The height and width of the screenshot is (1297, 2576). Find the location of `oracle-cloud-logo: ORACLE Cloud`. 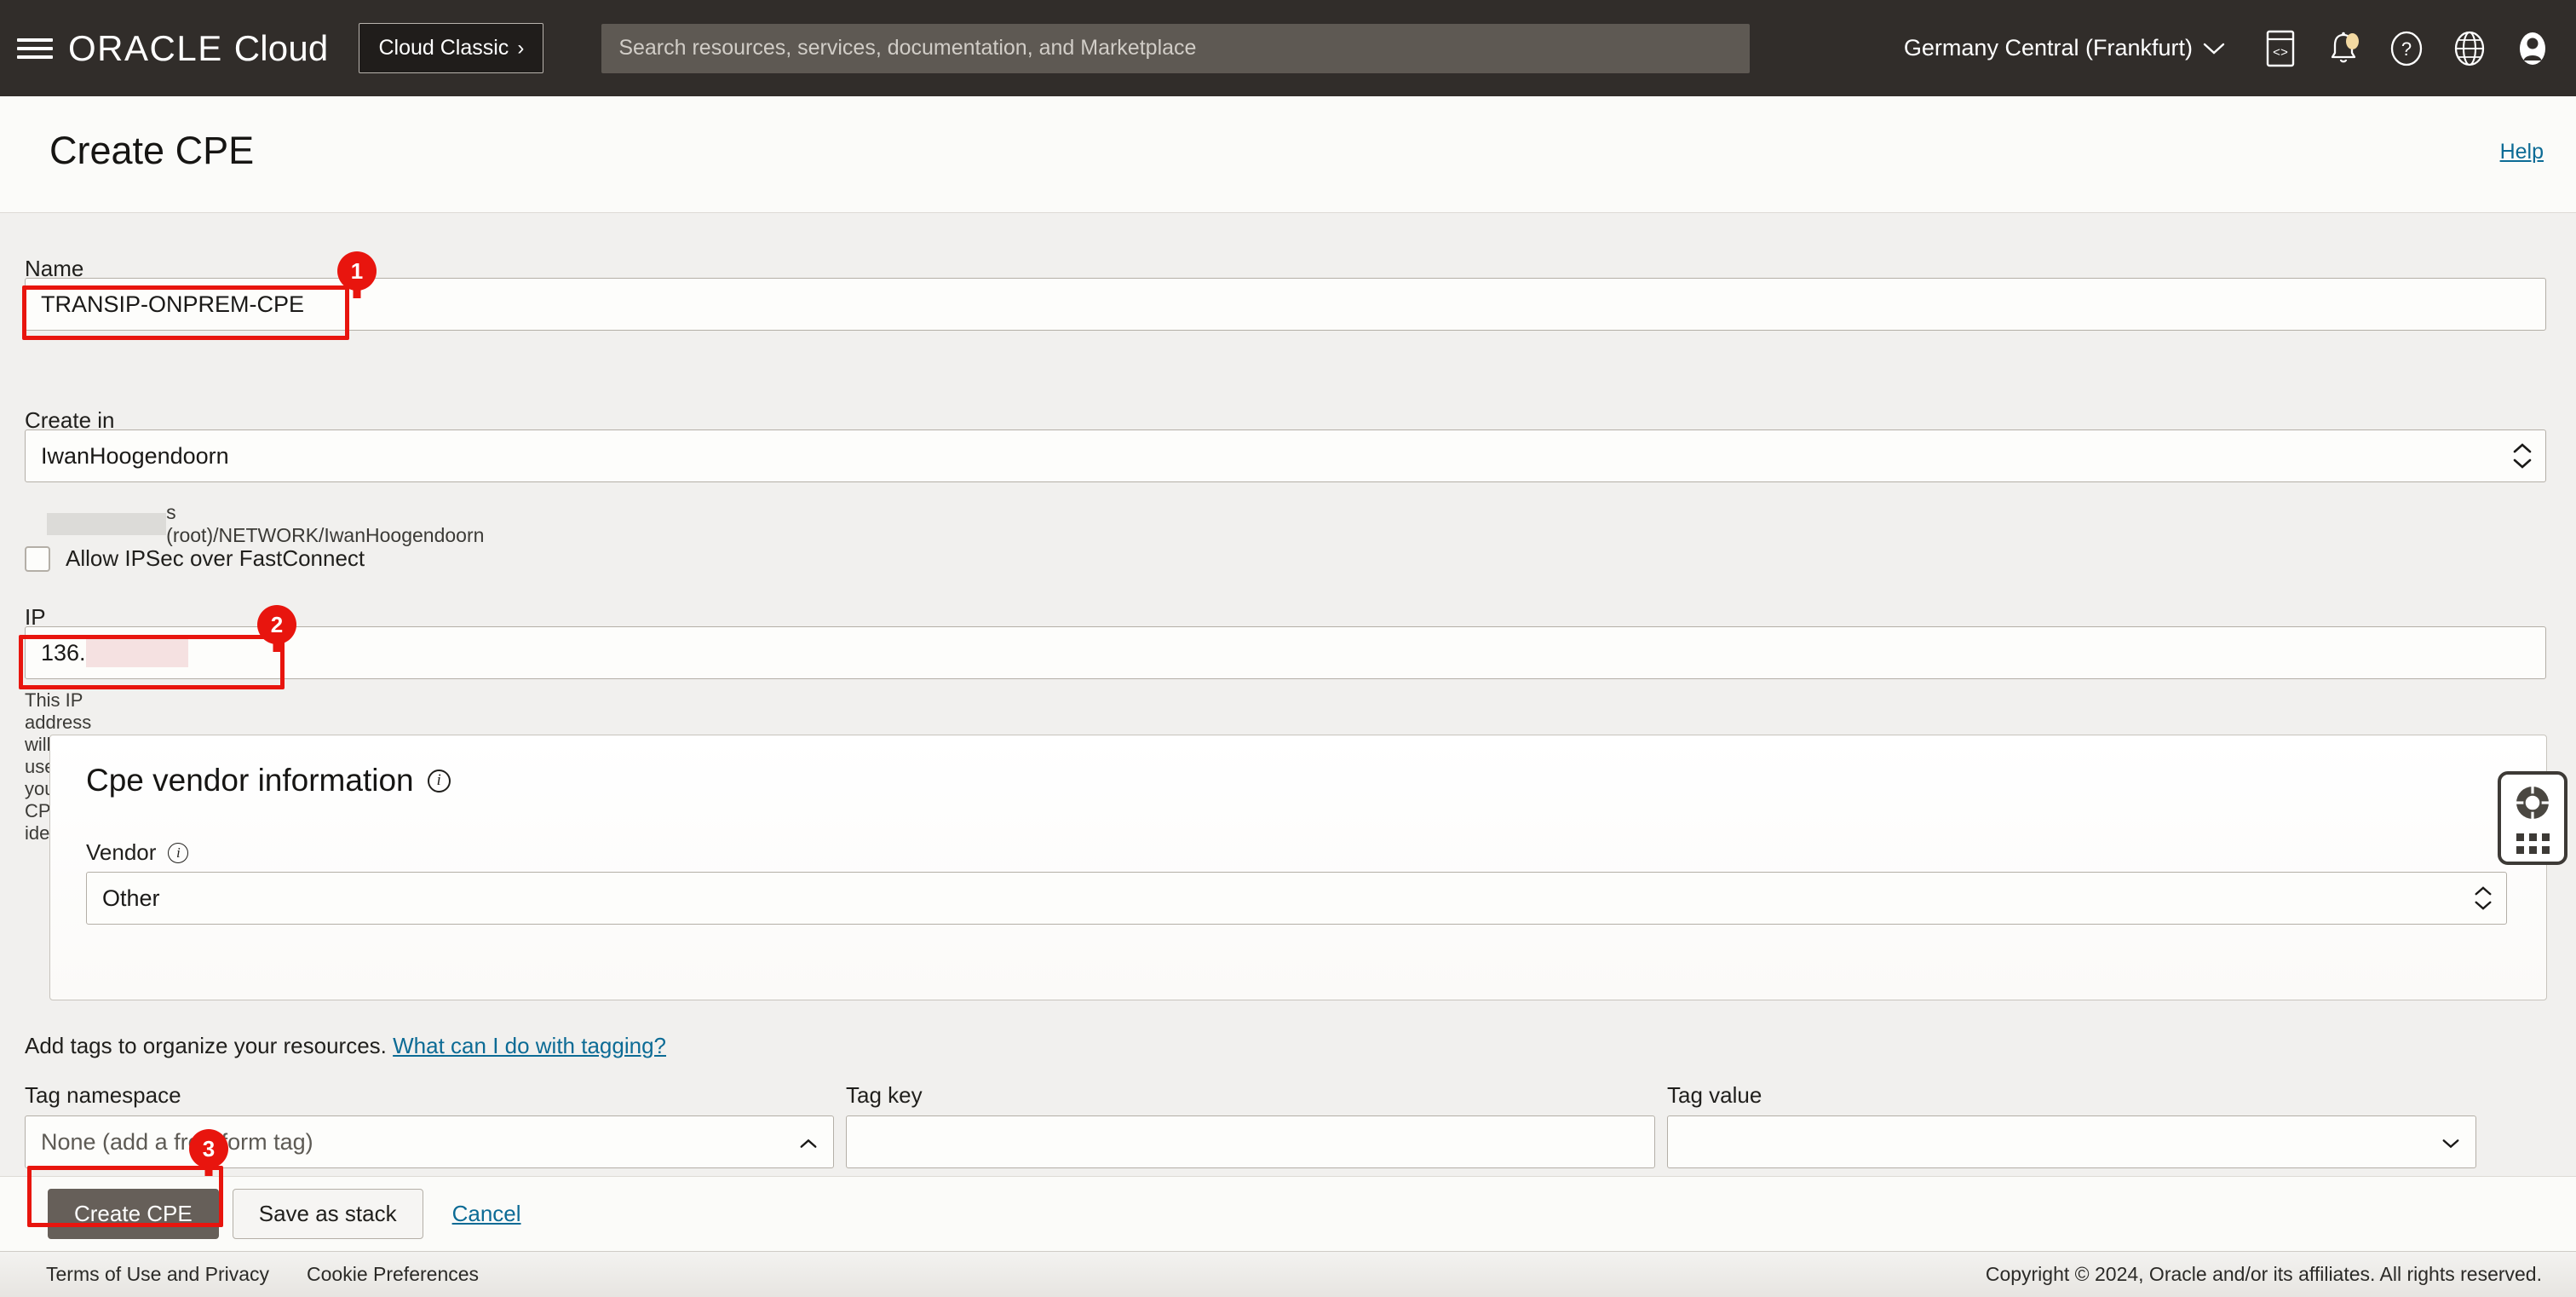

oracle-cloud-logo: ORACLE Cloud is located at coordinates (198, 48).